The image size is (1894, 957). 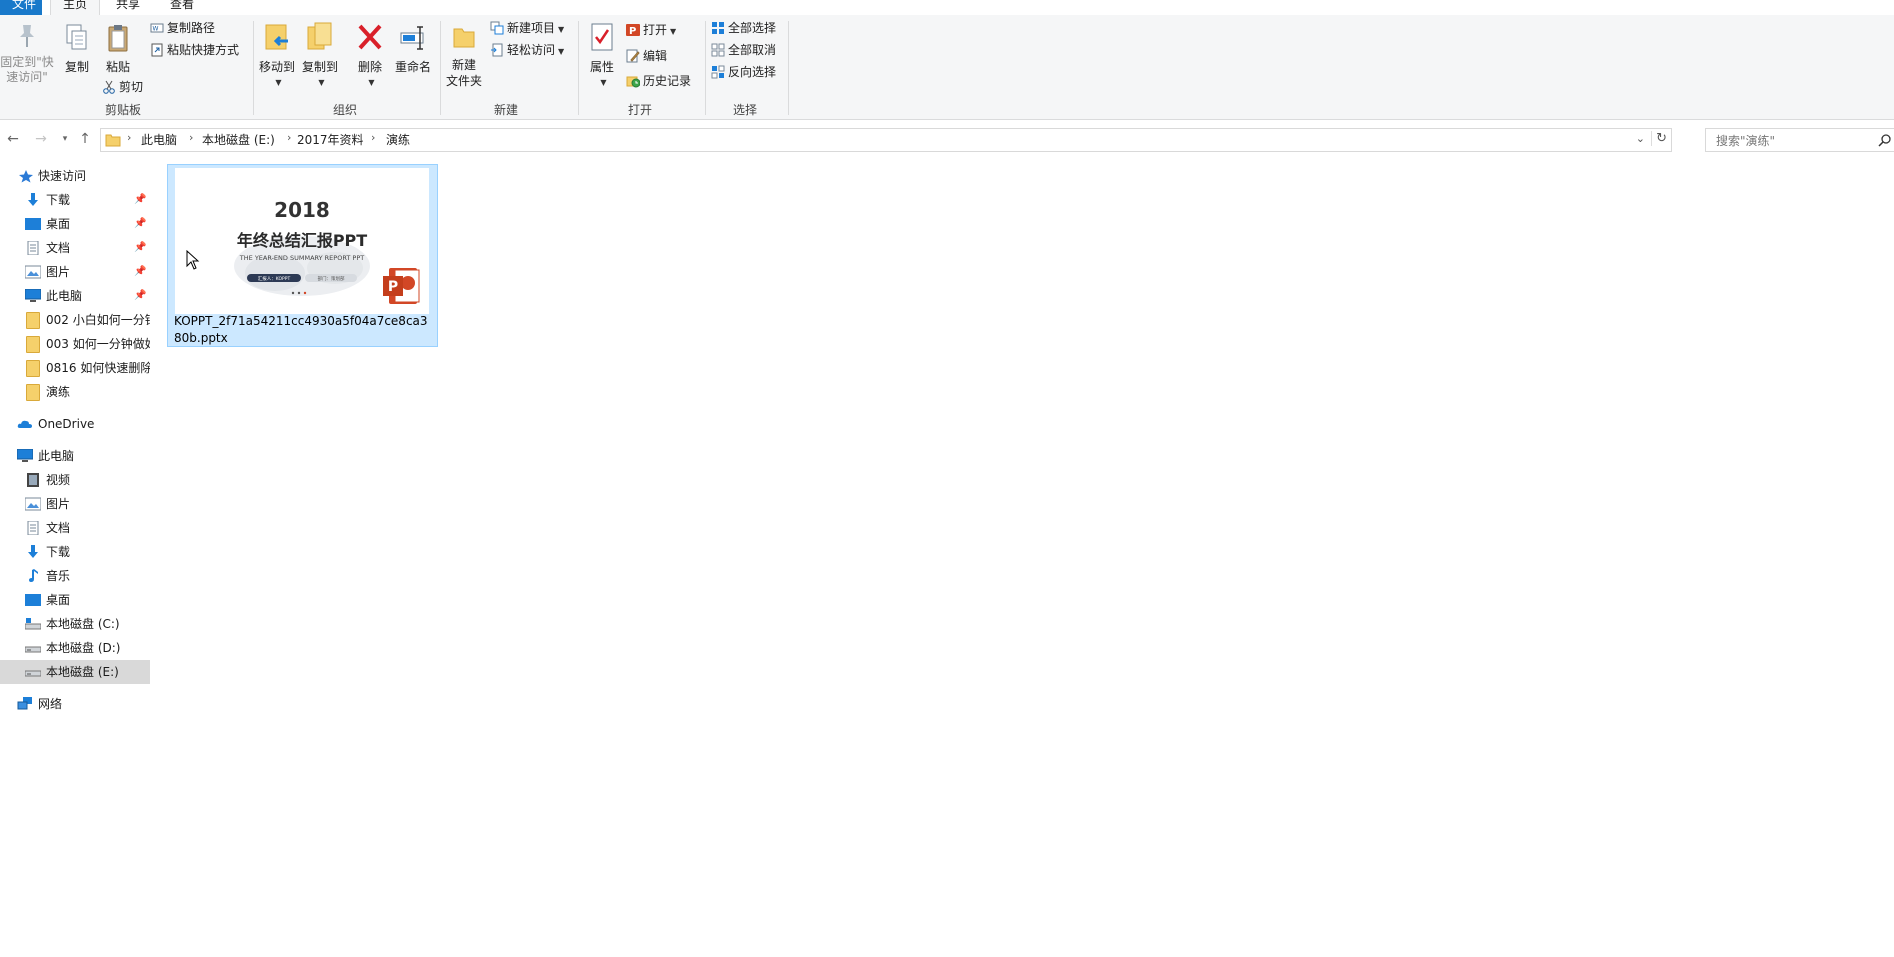 I want to click on nav-item-folder-drill: 演练, so click(x=75, y=392).